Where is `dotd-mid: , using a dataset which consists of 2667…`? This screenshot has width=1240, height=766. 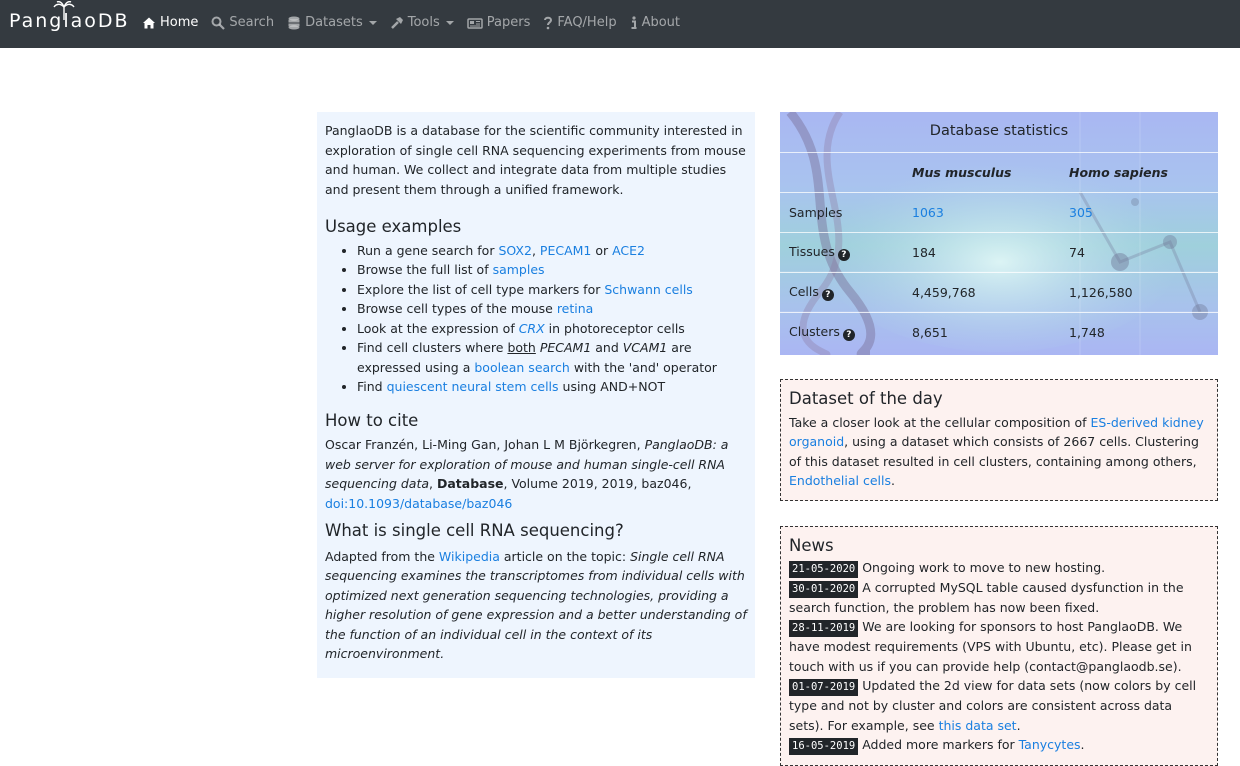 dotd-mid: , using a dataset which consists of 2667… is located at coordinates (994, 451).